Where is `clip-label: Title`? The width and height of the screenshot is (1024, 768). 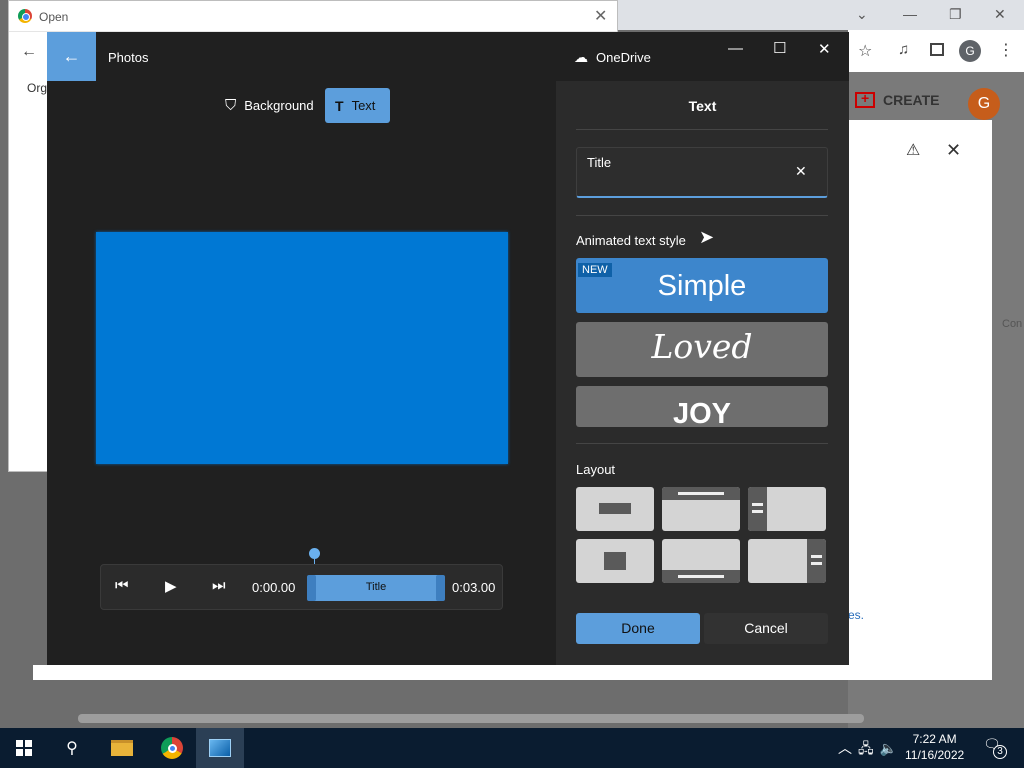 clip-label: Title is located at coordinates (376, 587).